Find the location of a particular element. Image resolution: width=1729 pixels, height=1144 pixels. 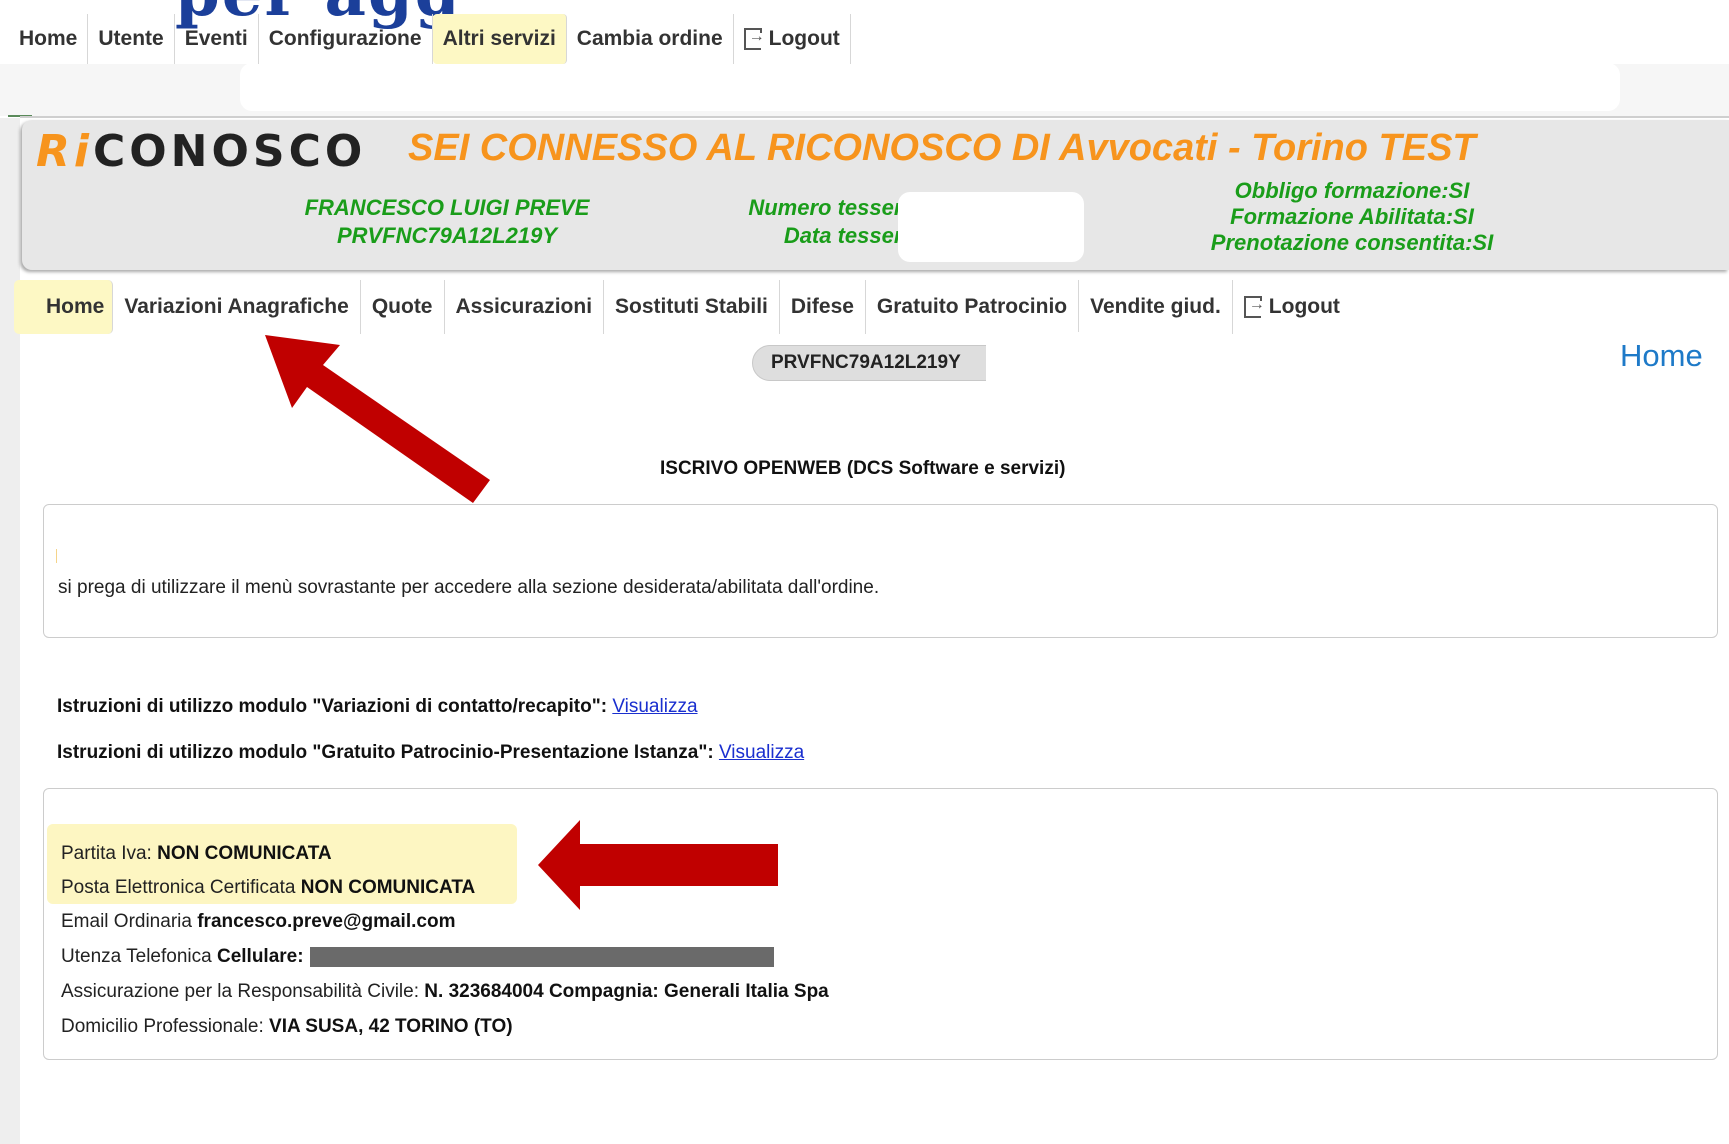

info-value: VIA SUSA, 42 TORINO (TO) is located at coordinates (391, 1026).